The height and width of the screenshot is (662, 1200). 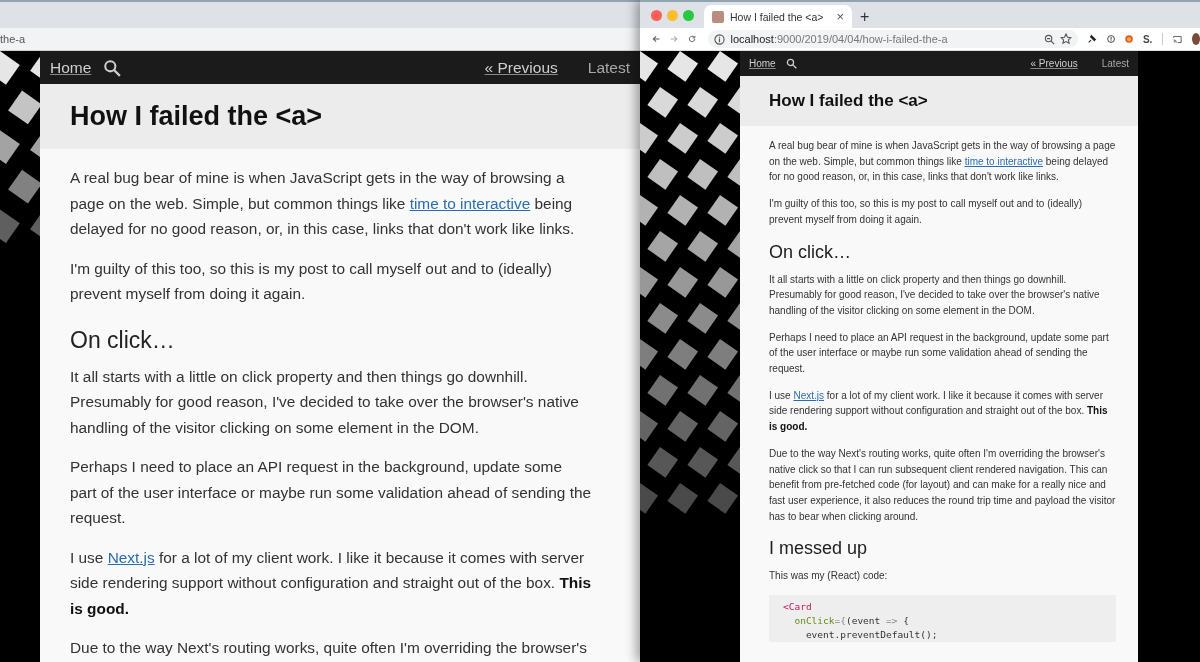 What do you see at coordinates (13, 39) in the screenshot?
I see `url-text: the-a` at bounding box center [13, 39].